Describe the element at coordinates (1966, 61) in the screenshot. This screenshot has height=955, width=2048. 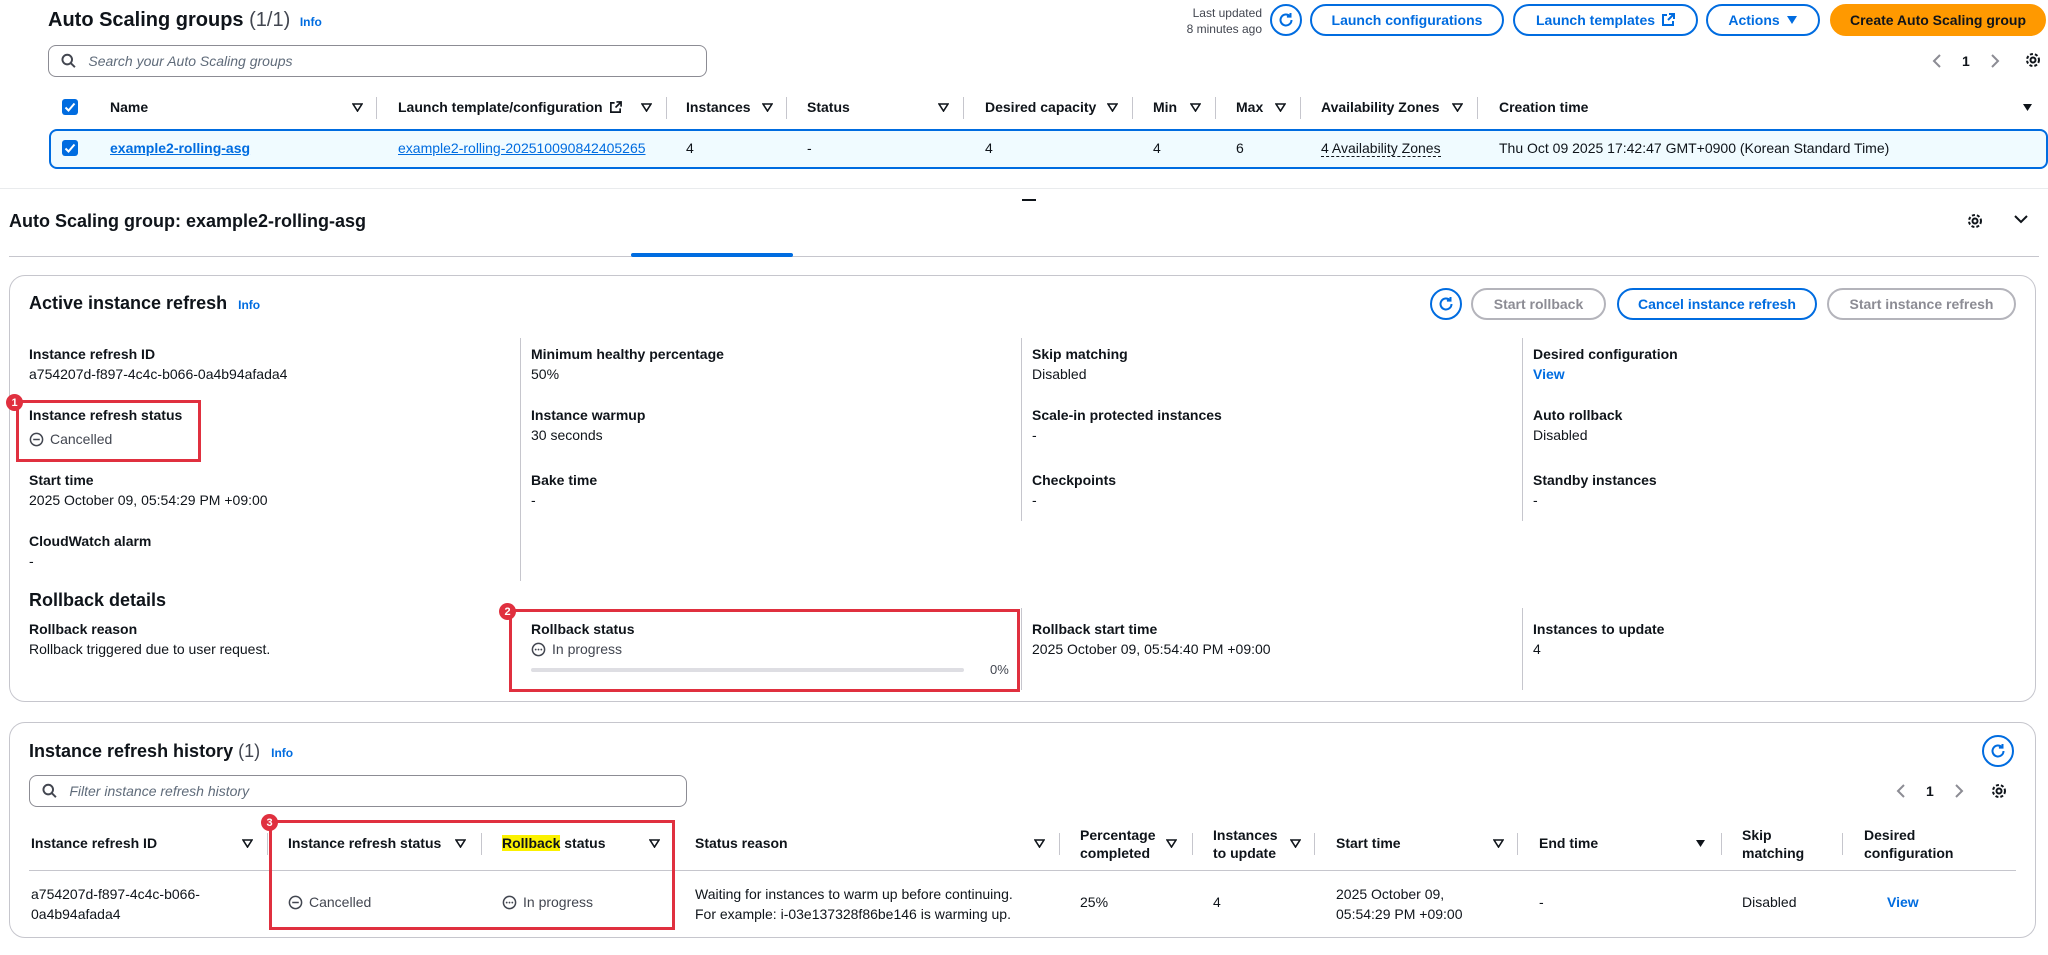
I see `asg-page-number: 1` at that location.